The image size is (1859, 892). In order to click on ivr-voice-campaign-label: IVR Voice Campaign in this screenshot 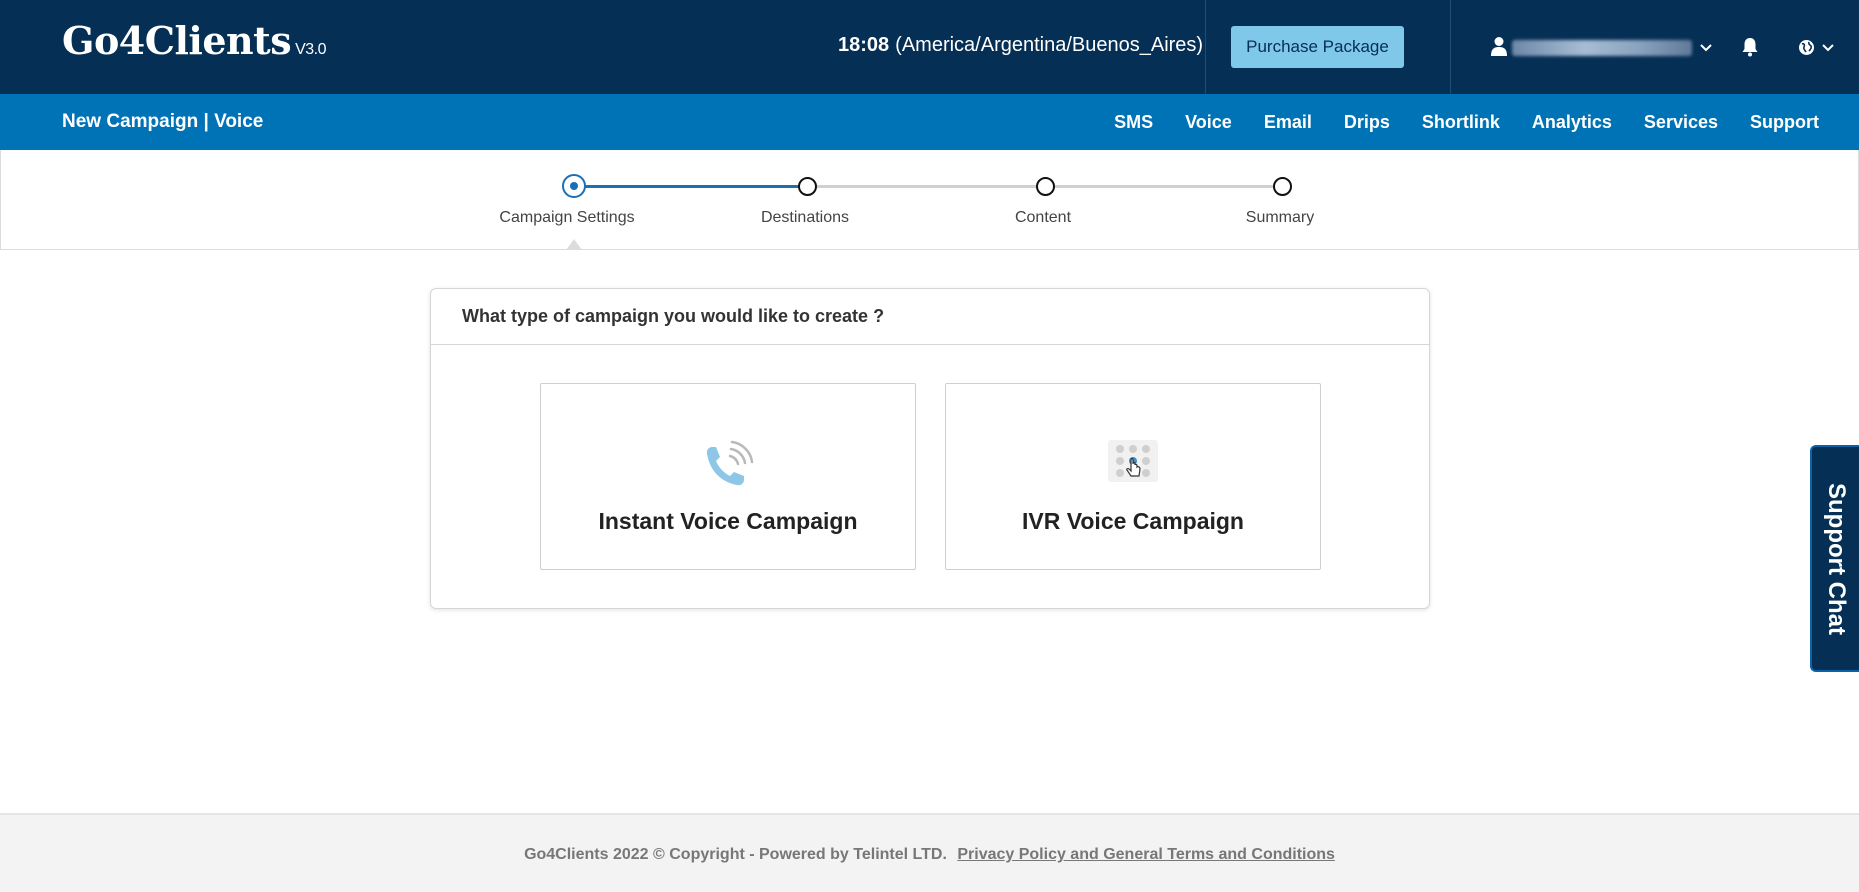, I will do `click(1133, 521)`.